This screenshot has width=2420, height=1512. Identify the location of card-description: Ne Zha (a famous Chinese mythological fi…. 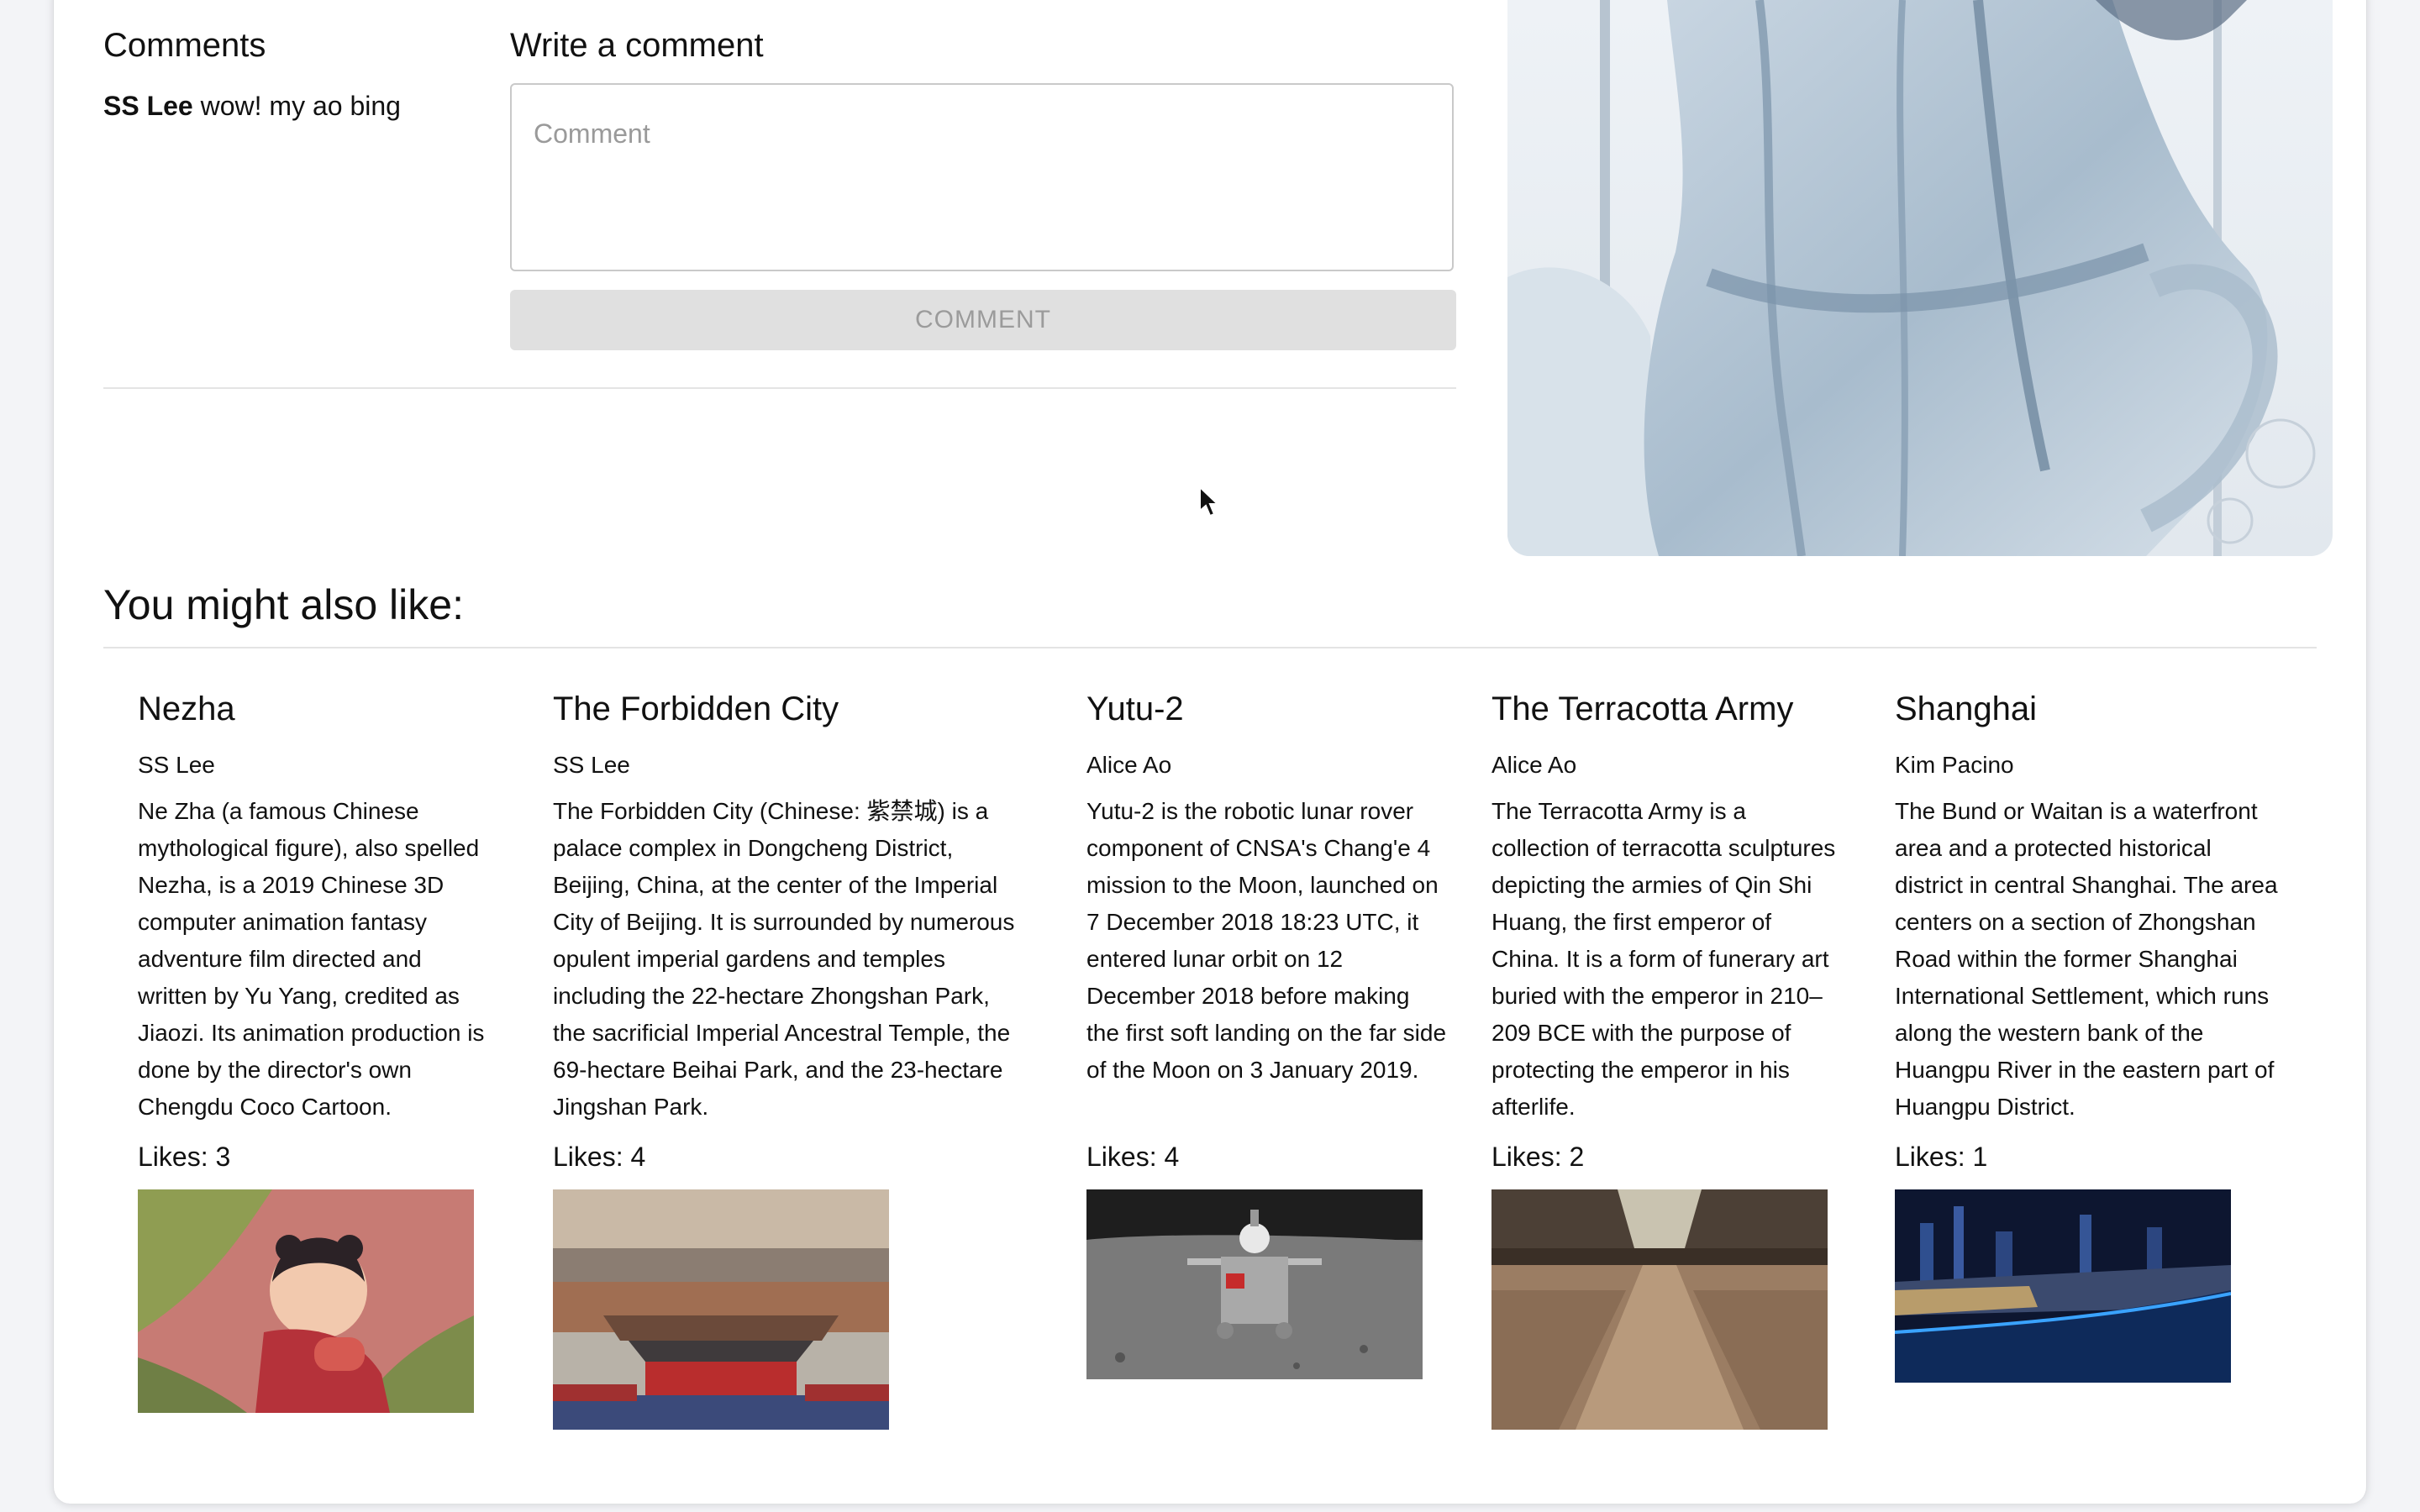
(311, 959).